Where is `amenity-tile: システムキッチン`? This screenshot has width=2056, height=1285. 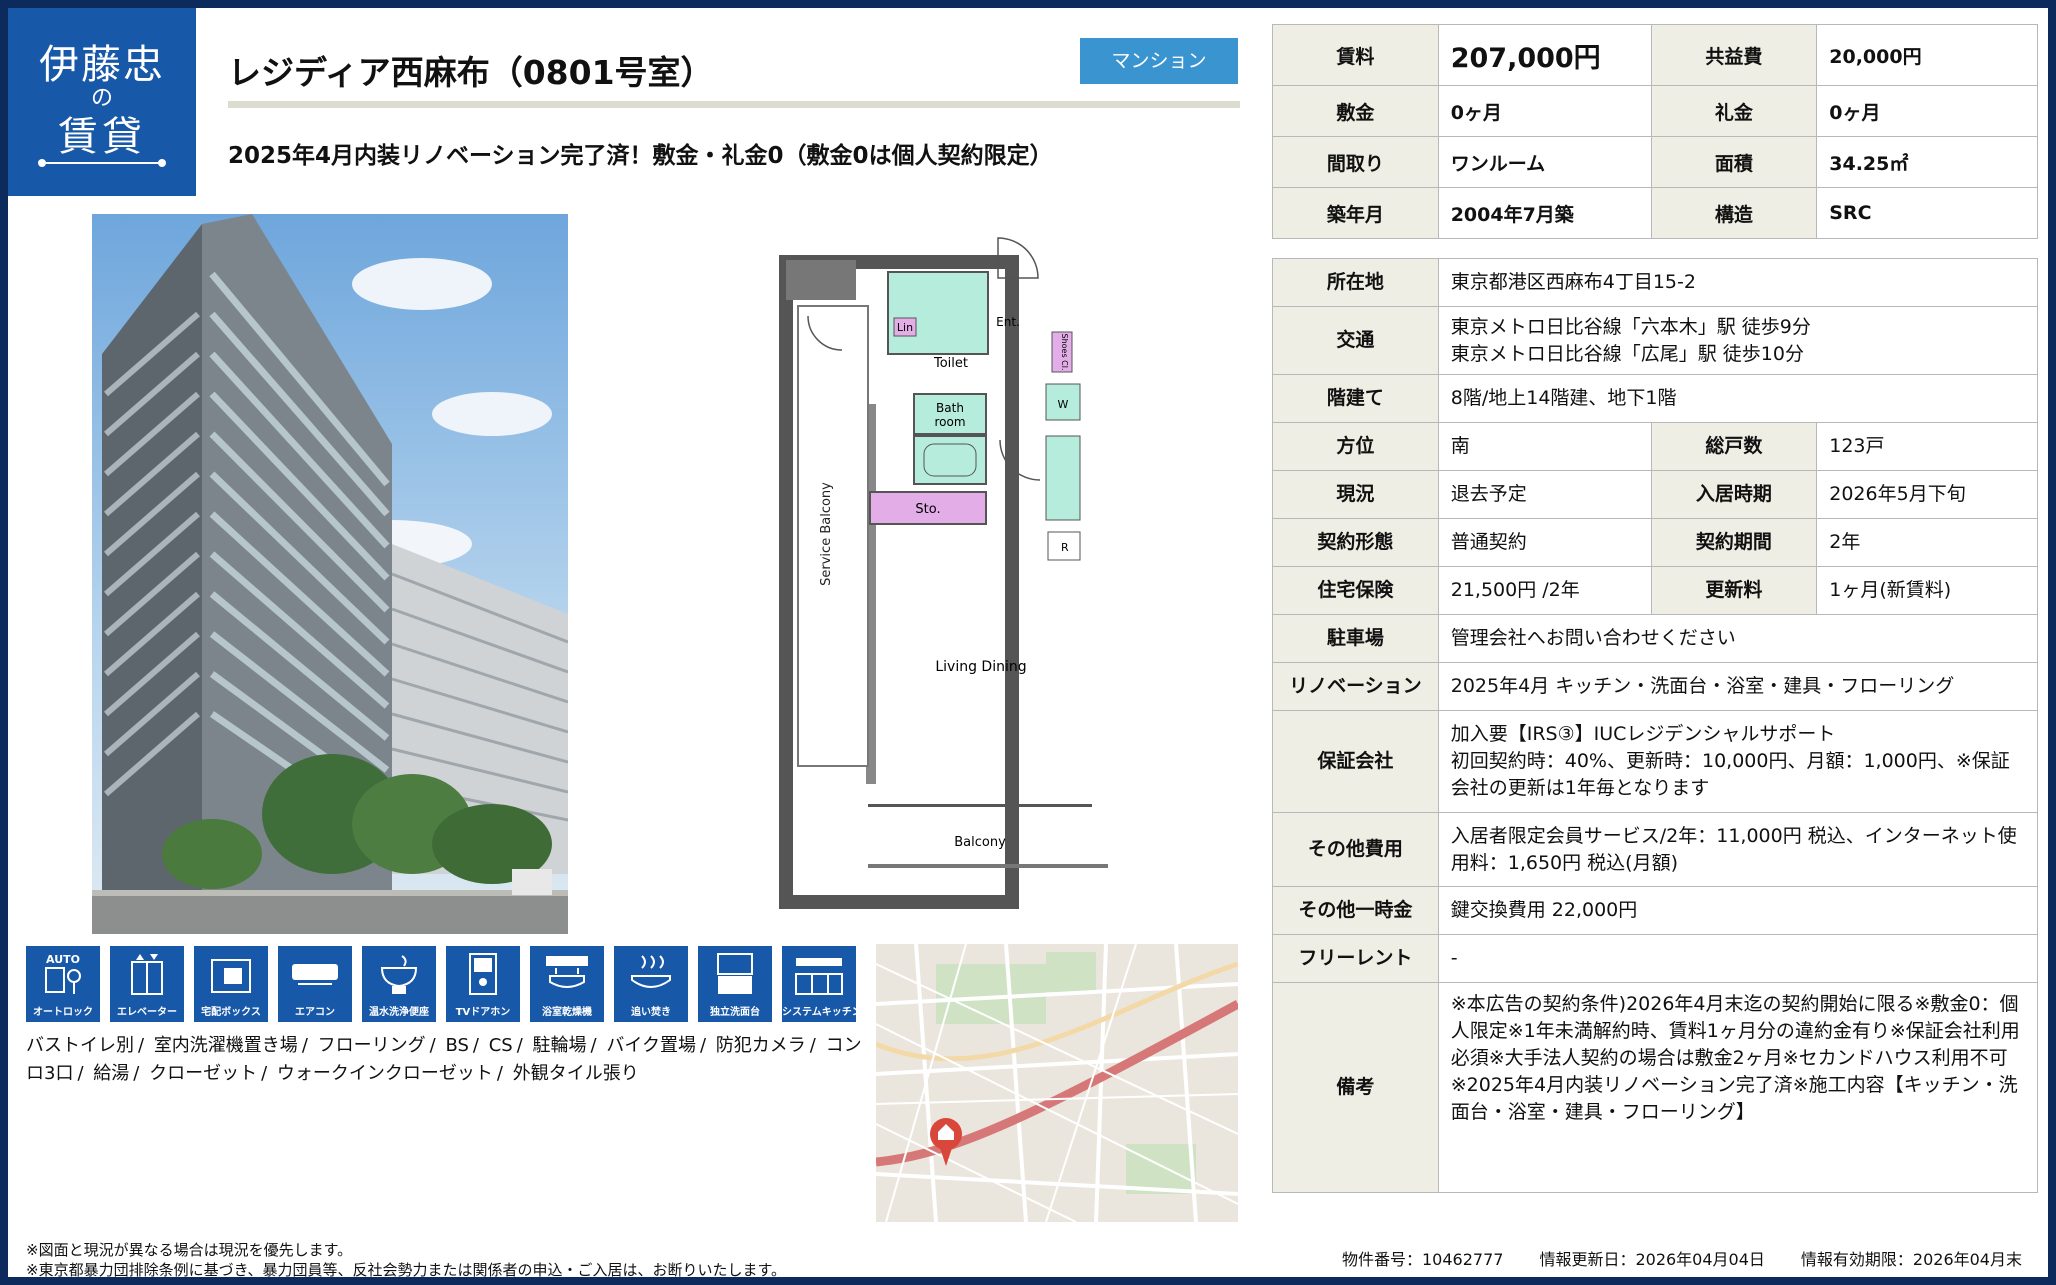 amenity-tile: システムキッチン is located at coordinates (822, 984).